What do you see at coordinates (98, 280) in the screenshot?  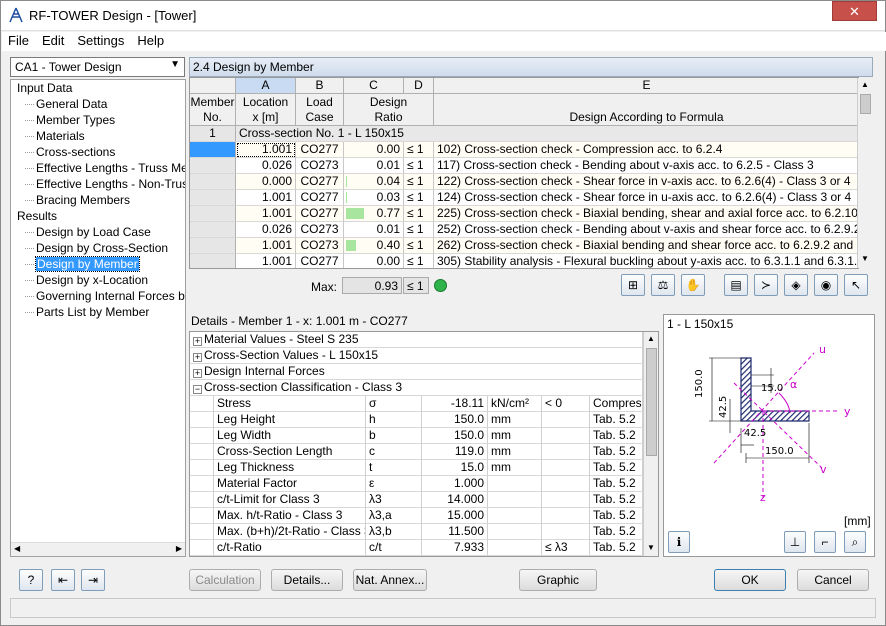 I see `nav-item-design-by-x-location: Design by x-Location` at bounding box center [98, 280].